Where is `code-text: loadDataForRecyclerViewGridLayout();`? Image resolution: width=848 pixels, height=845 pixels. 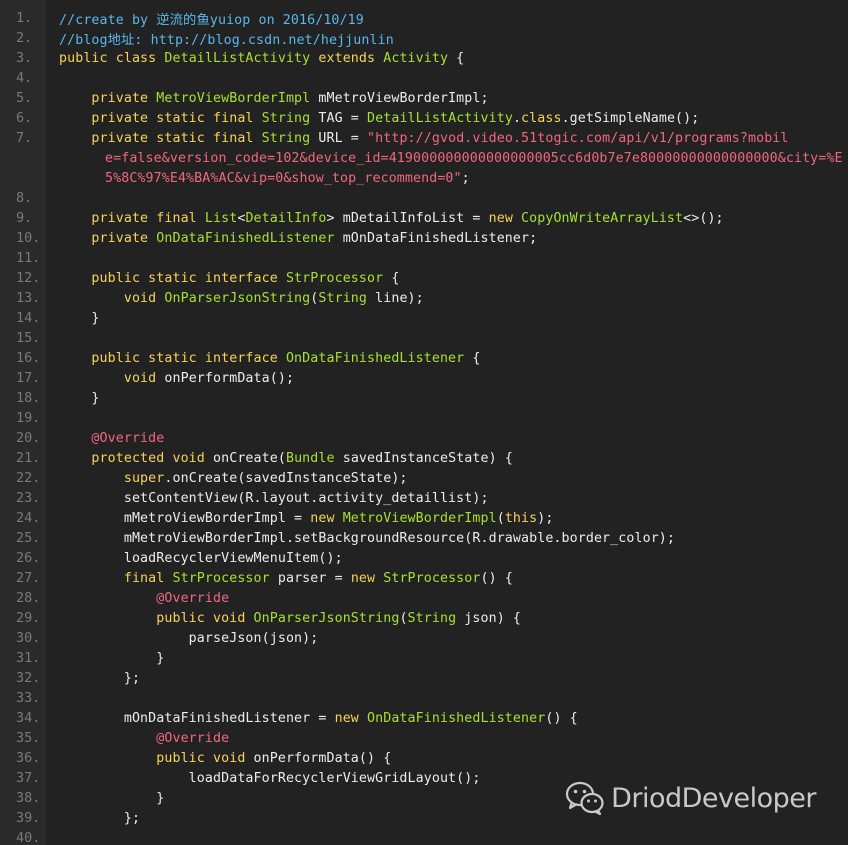
code-text: loadDataForRecyclerViewGridLayout(); is located at coordinates (263, 778).